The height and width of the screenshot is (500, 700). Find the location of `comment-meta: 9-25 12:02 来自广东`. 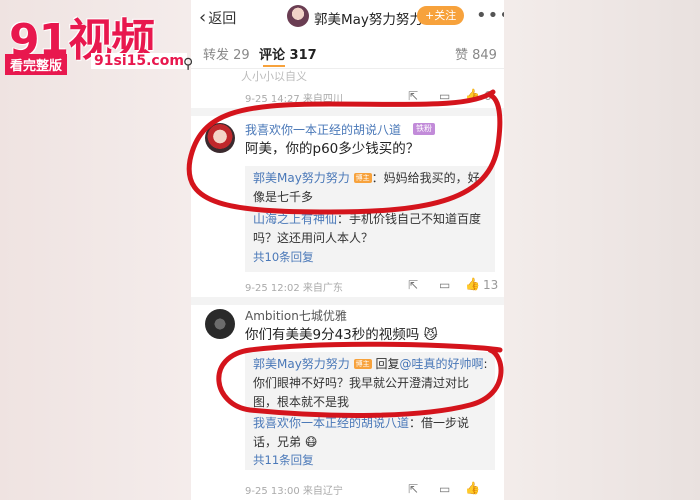

comment-meta: 9-25 12:02 来自广东 is located at coordinates (294, 288).